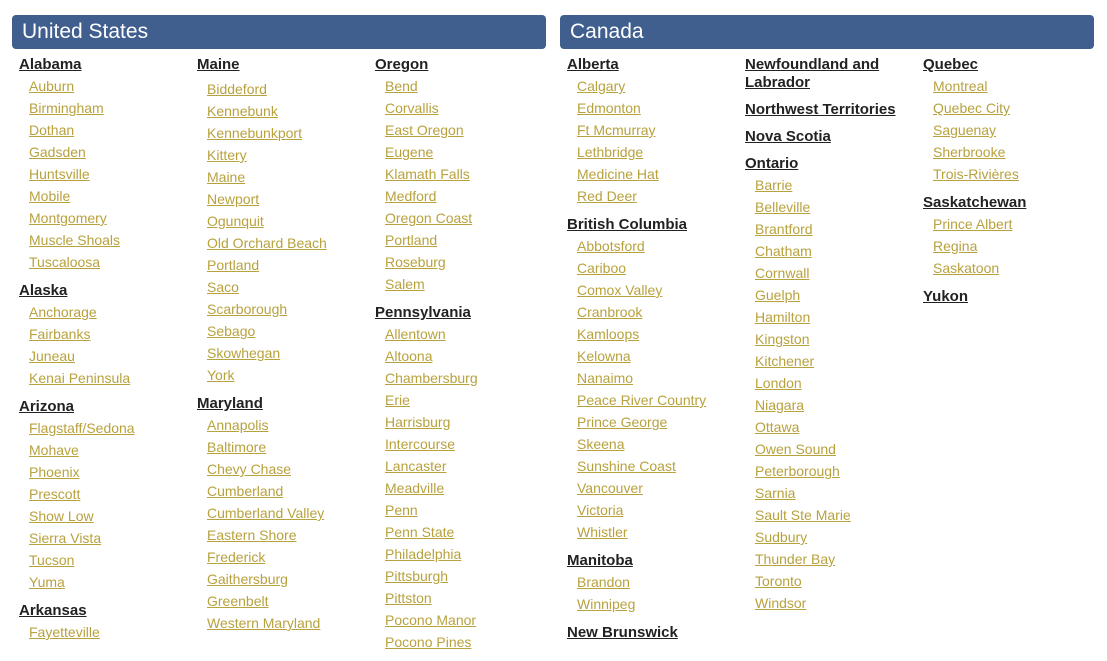 The image size is (1107, 661). I want to click on city-link-birmingham: Birmingham, so click(113, 108).